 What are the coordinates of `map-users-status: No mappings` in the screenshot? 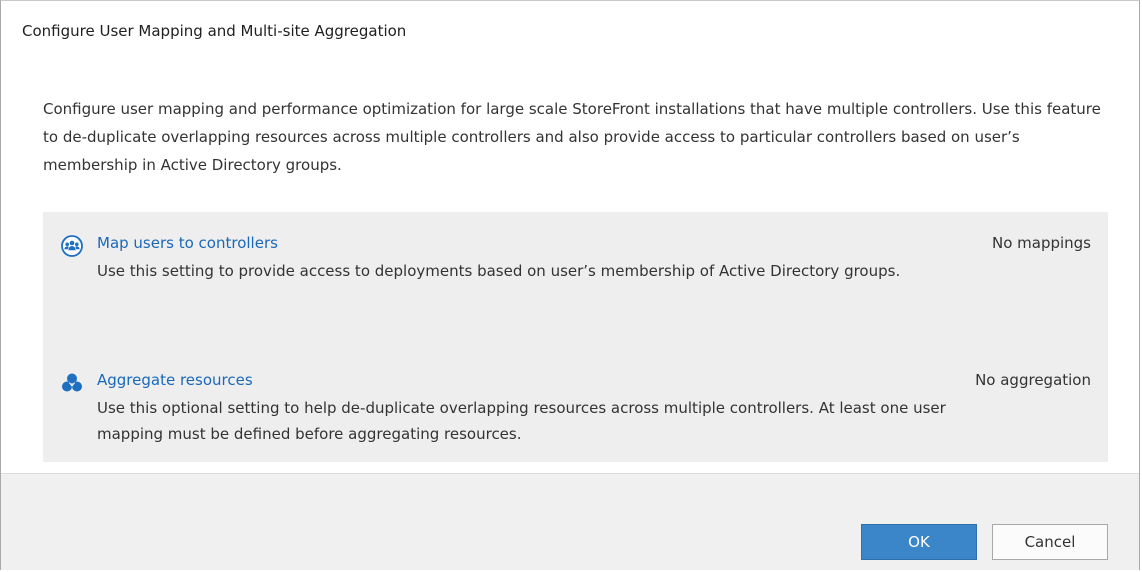 It's located at (1041, 243).